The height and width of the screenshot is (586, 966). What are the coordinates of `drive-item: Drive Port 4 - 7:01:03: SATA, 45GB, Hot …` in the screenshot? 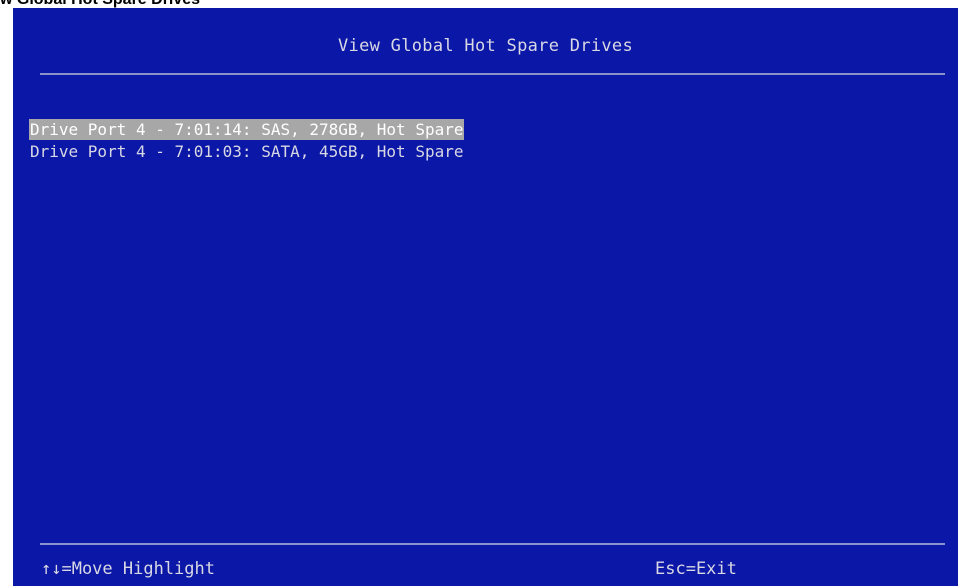 It's located at (246, 151).